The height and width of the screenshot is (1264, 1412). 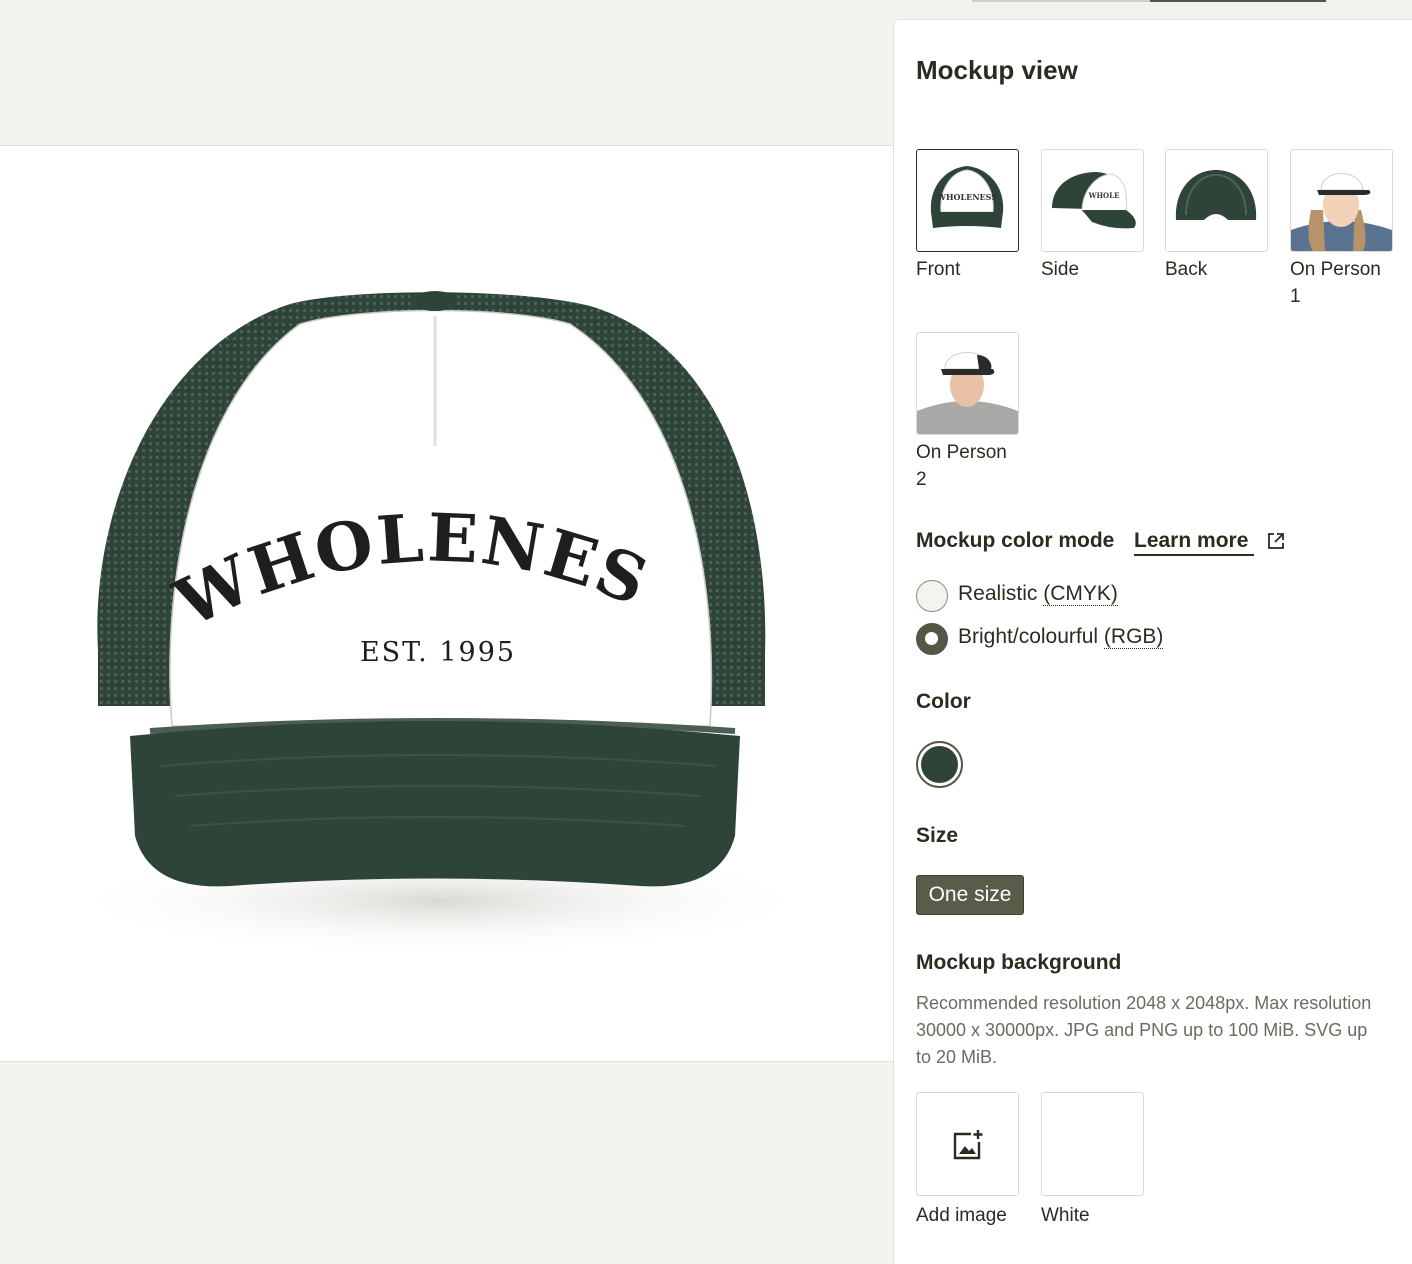 What do you see at coordinates (1060, 269) in the screenshot?
I see `view-label-side: Side` at bounding box center [1060, 269].